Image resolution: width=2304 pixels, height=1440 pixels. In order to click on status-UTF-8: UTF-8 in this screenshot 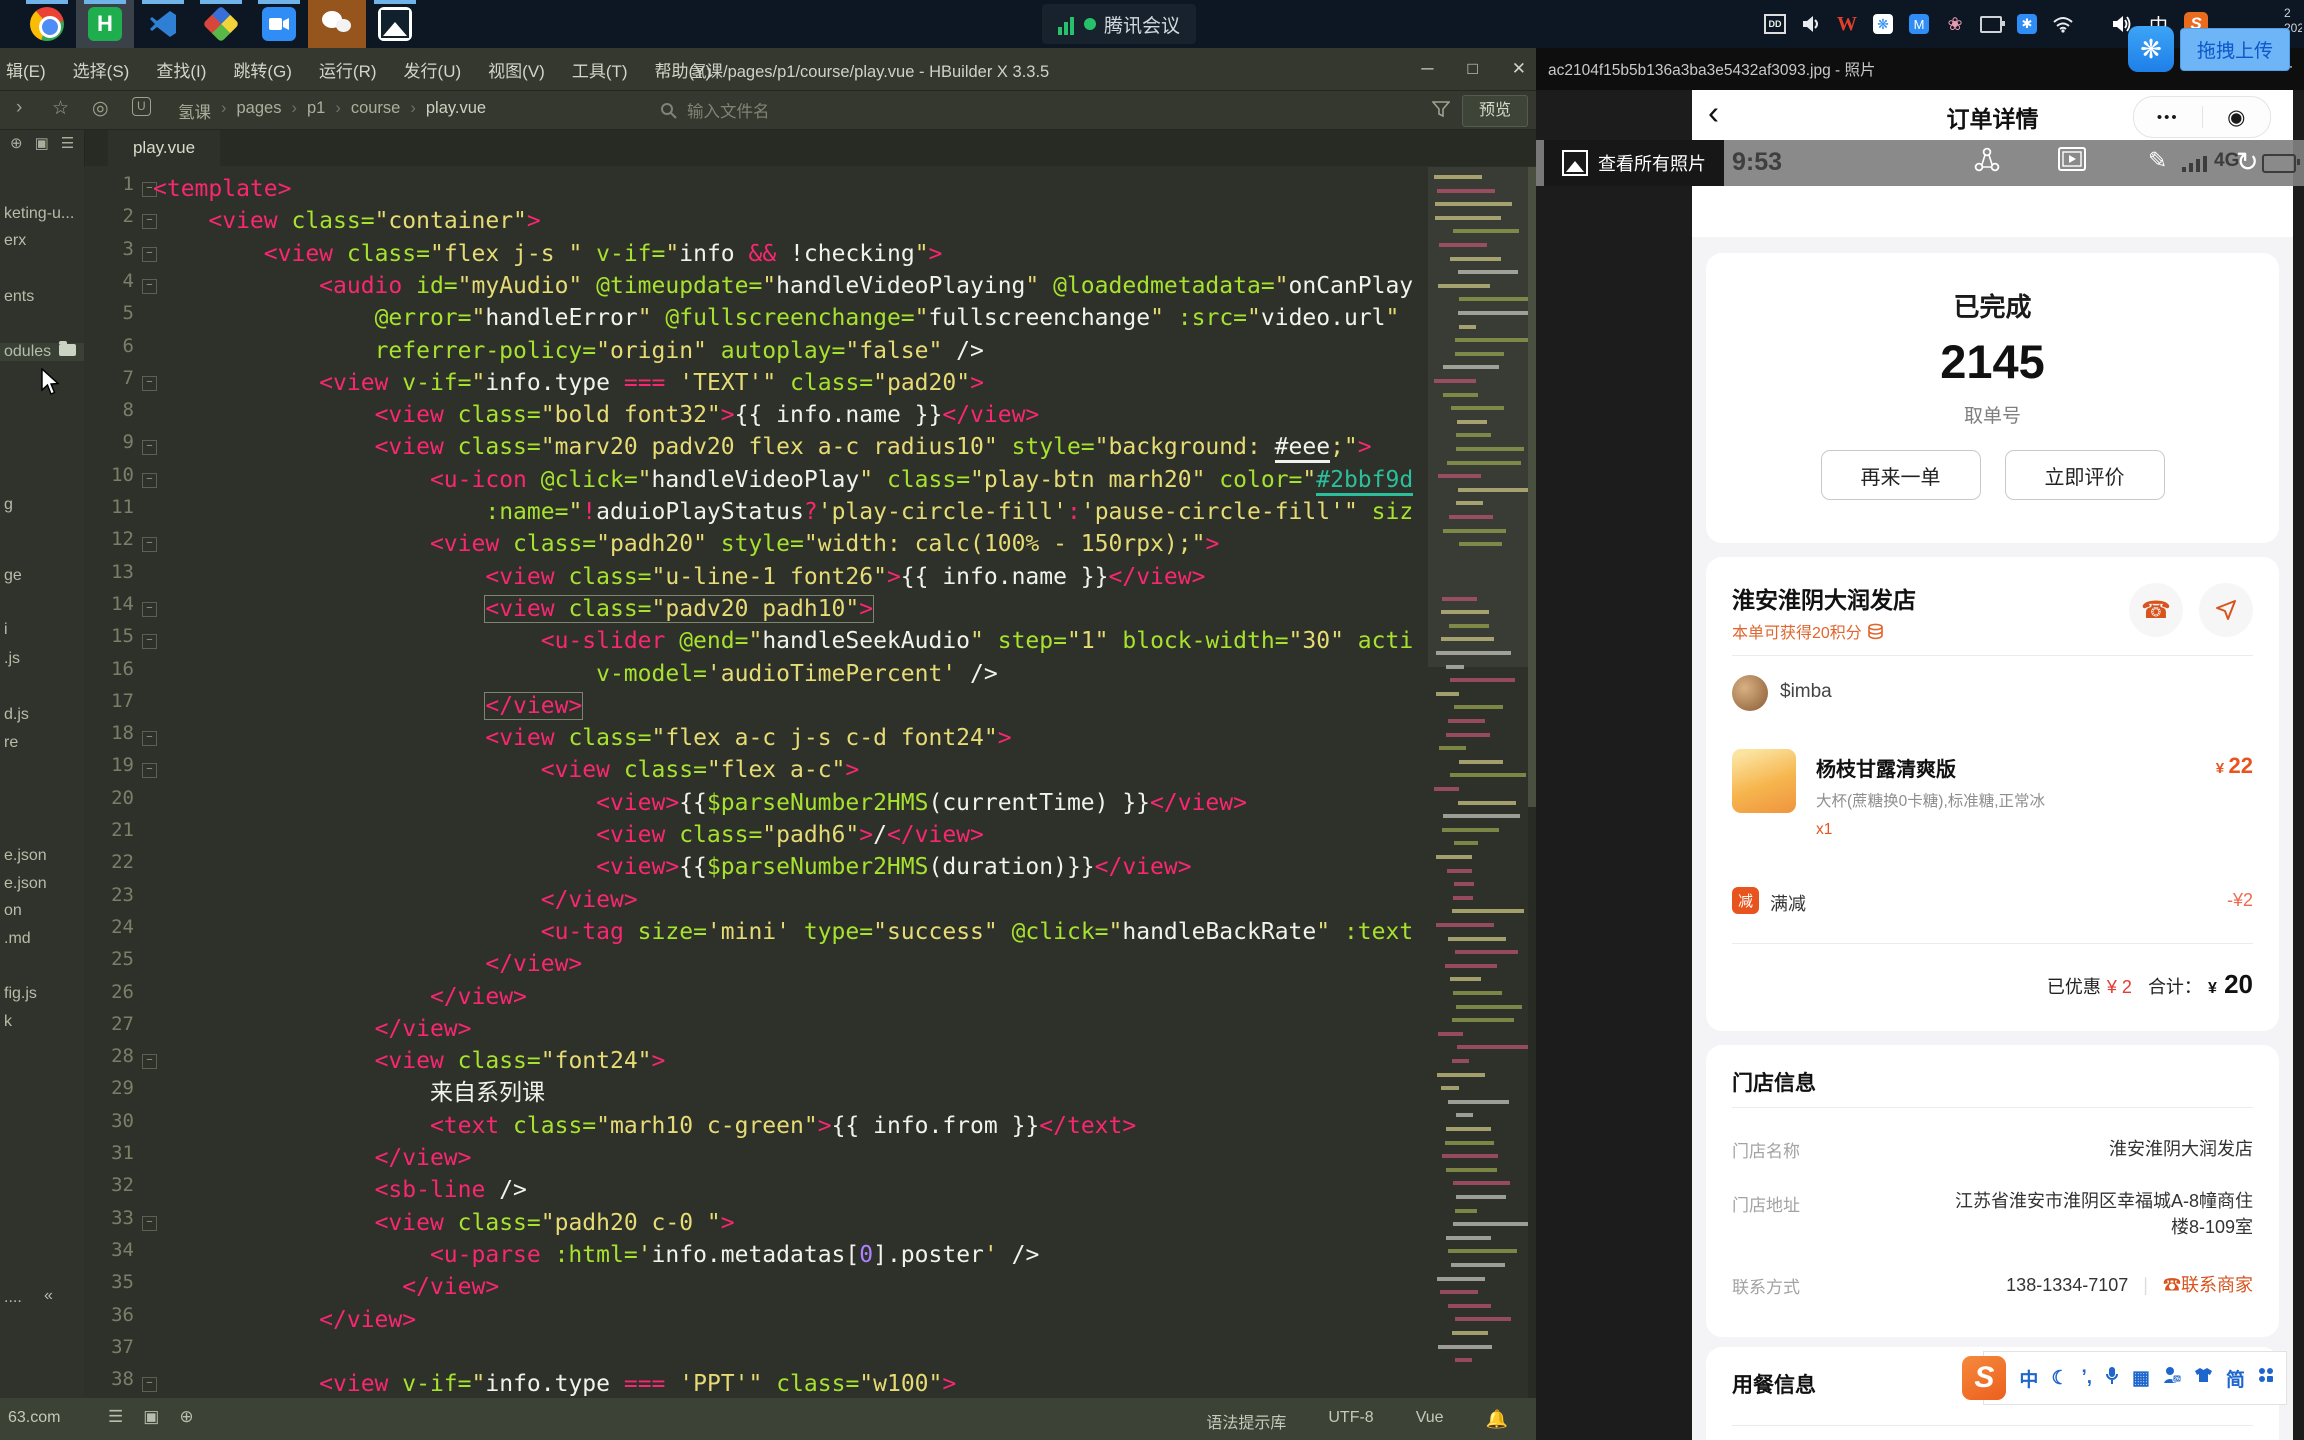, I will do `click(1350, 1421)`.